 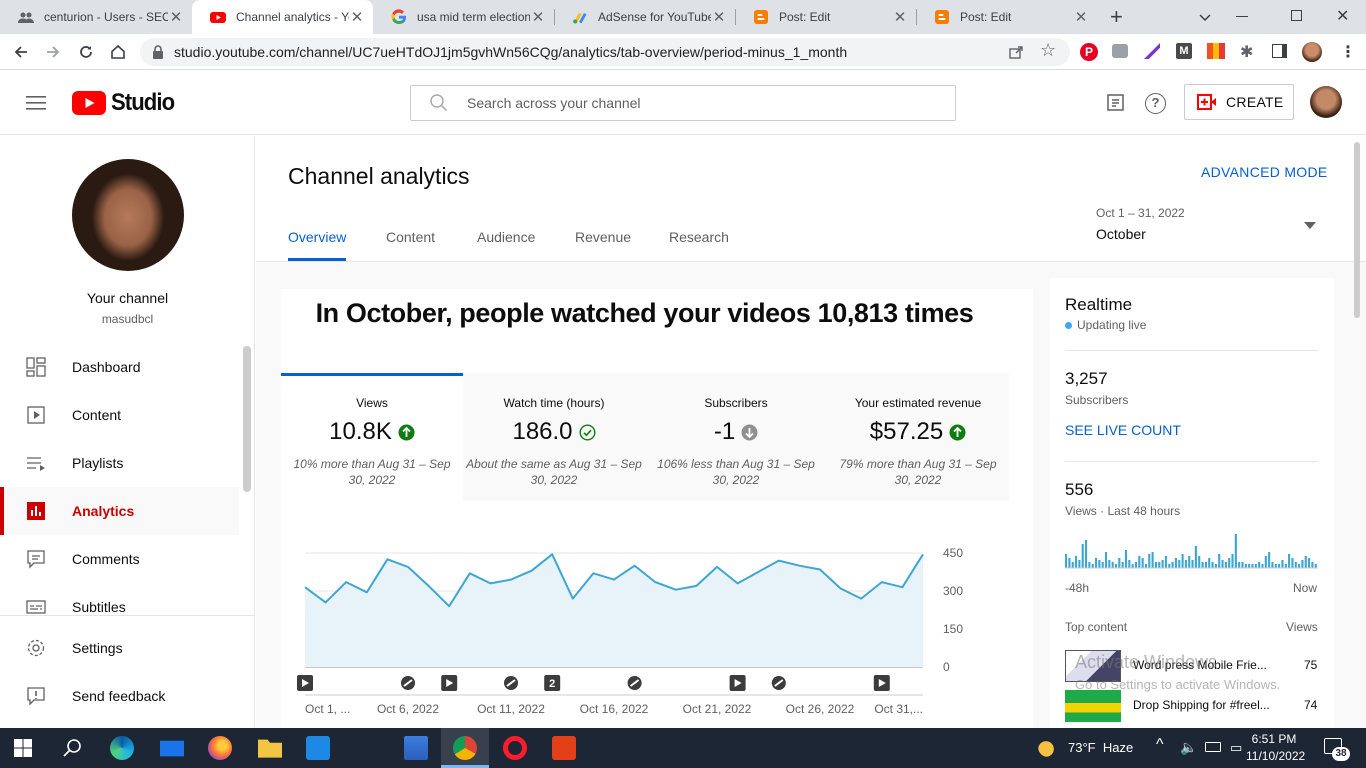 I want to click on menu-dots-icon: ⋮, so click(x=1348, y=52).